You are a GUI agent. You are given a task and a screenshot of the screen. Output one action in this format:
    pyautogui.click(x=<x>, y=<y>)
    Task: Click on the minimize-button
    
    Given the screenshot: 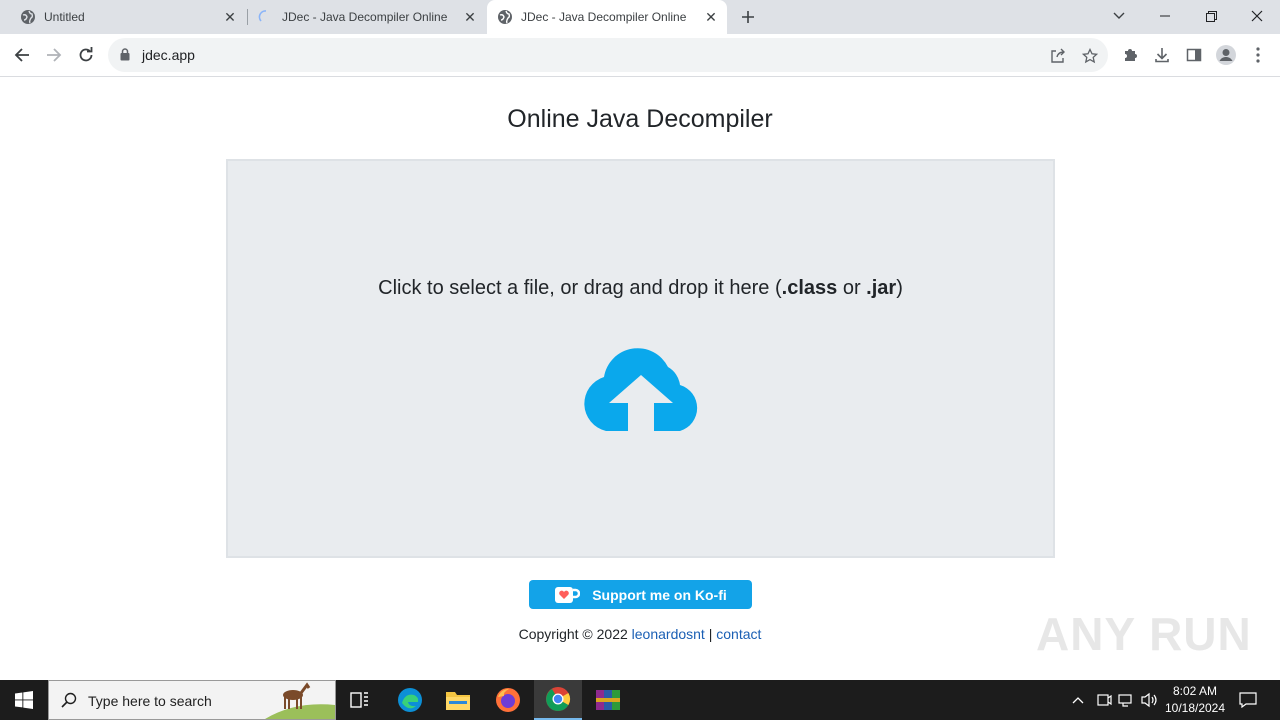 What is the action you would take?
    pyautogui.click(x=1165, y=16)
    